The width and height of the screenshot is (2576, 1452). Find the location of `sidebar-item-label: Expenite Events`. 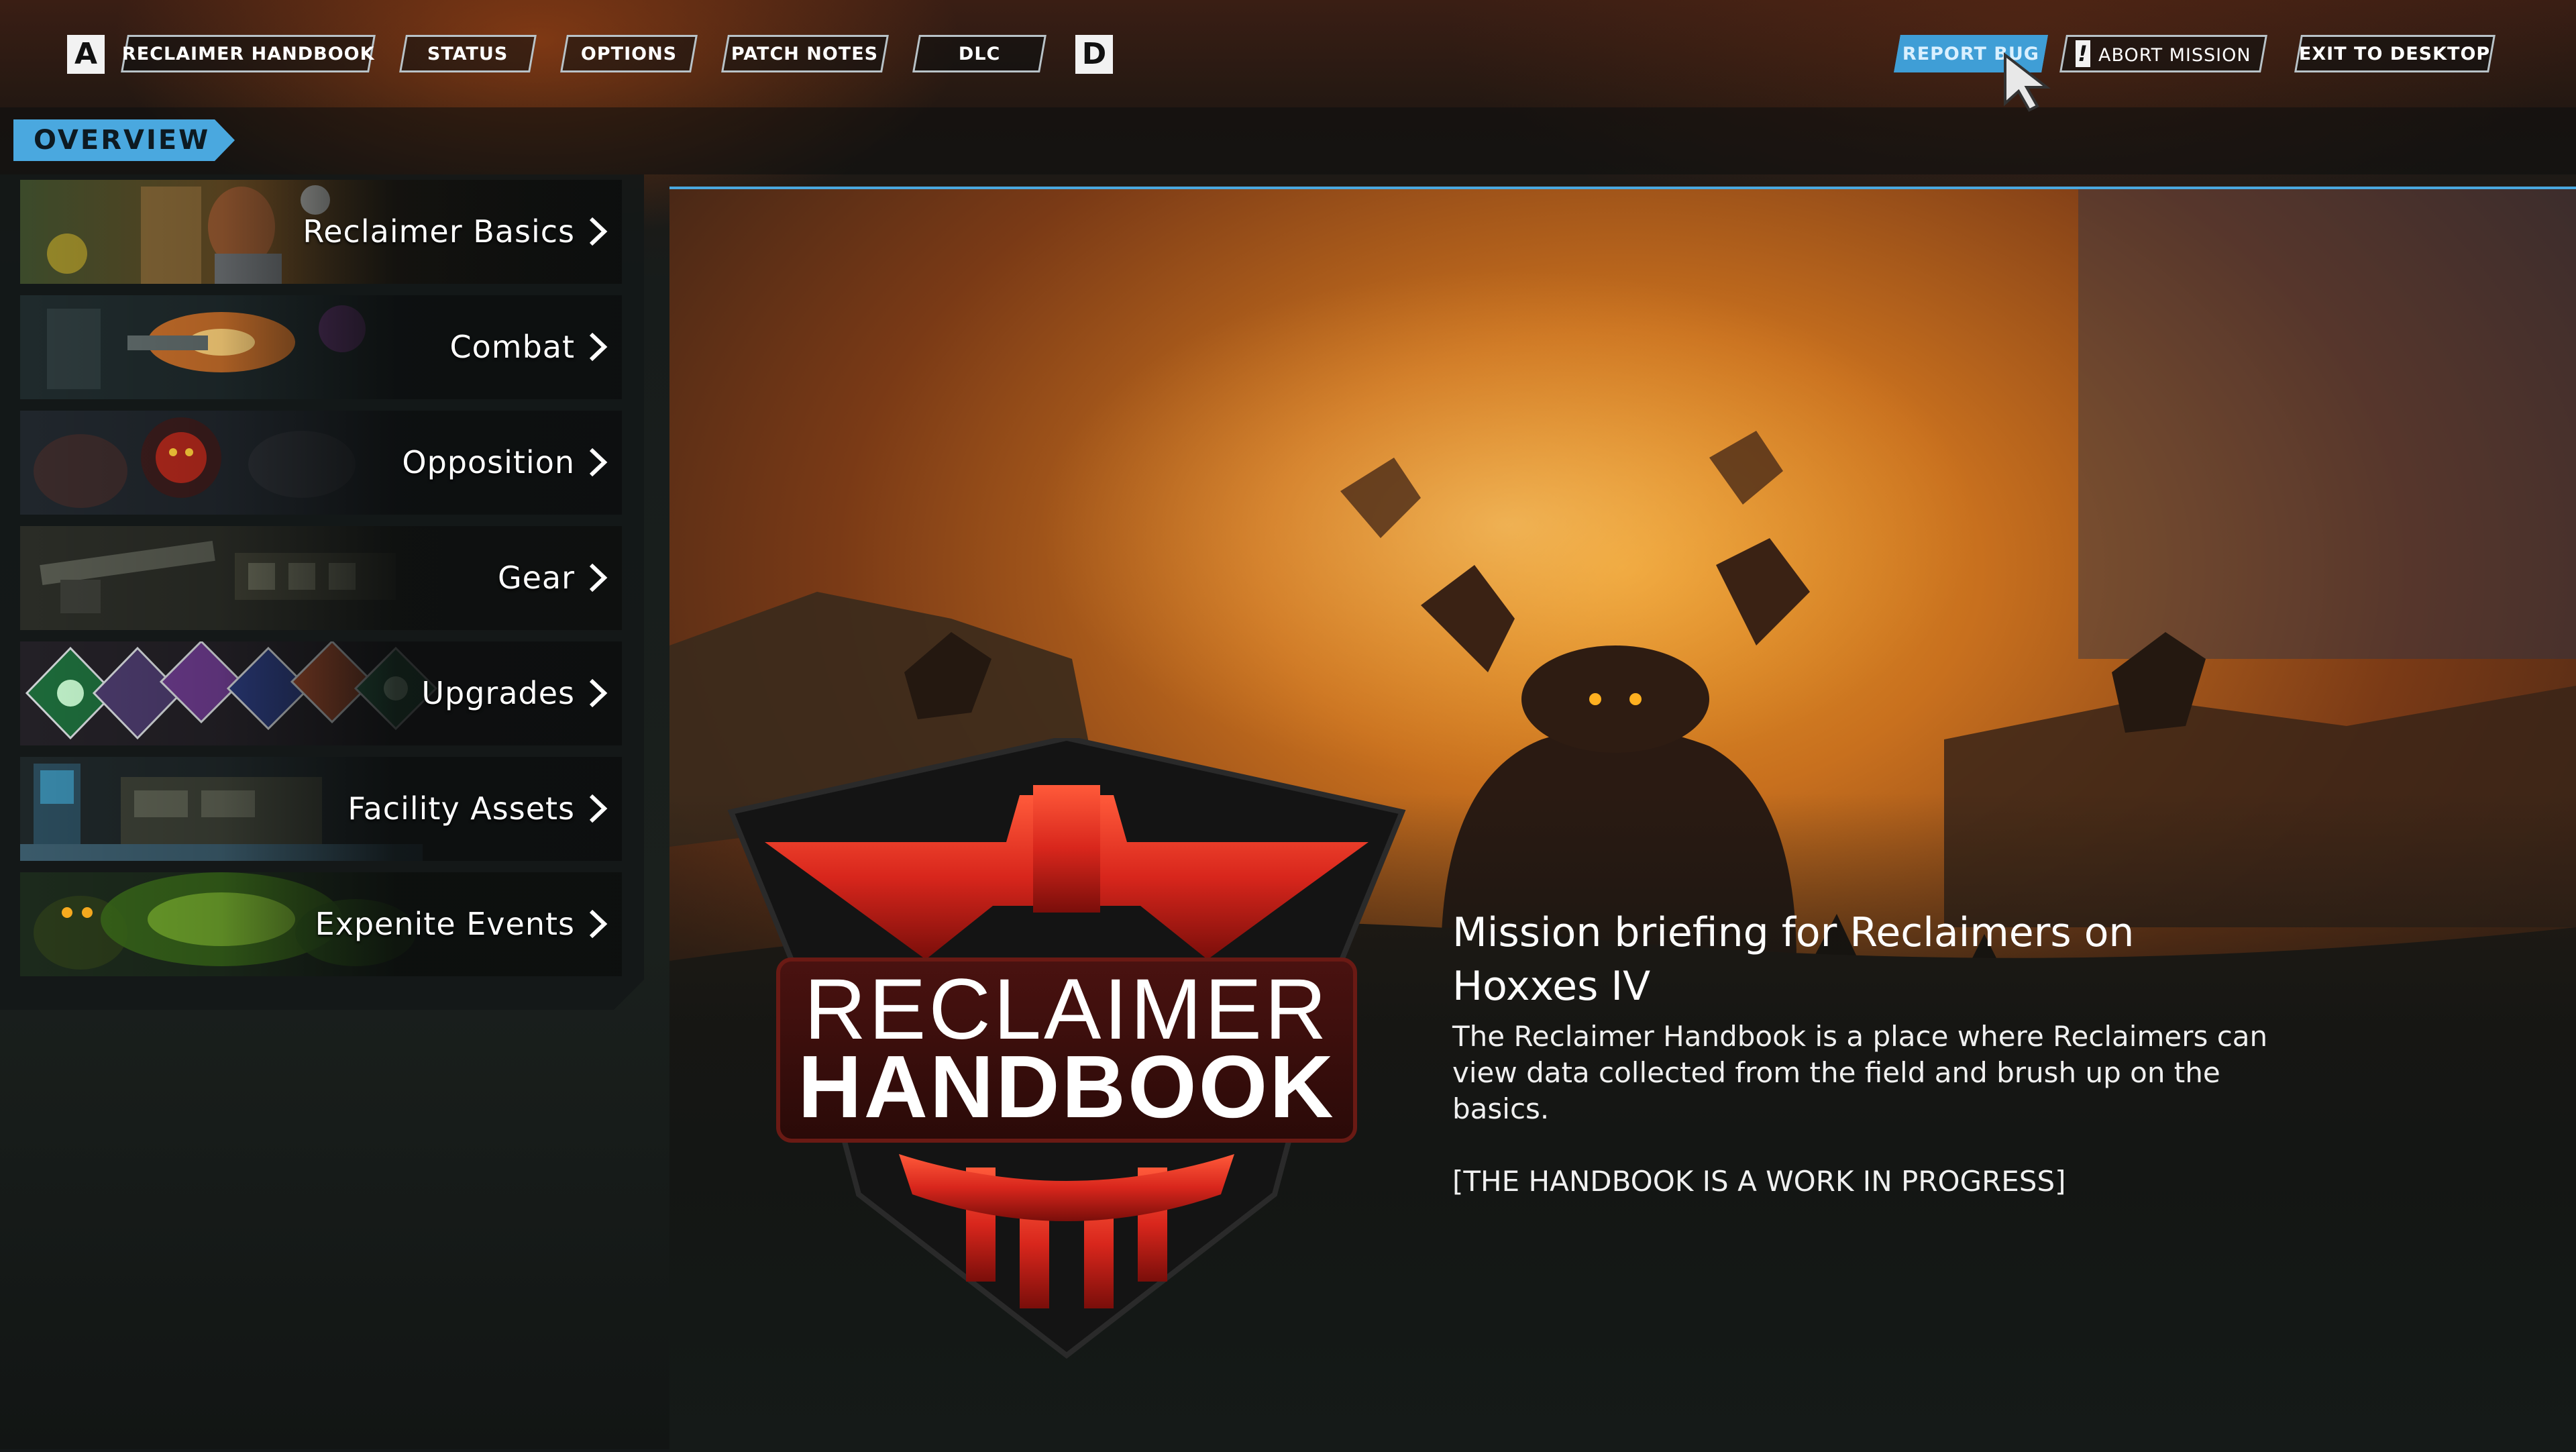

sidebar-item-label: Expenite Events is located at coordinates (445, 924).